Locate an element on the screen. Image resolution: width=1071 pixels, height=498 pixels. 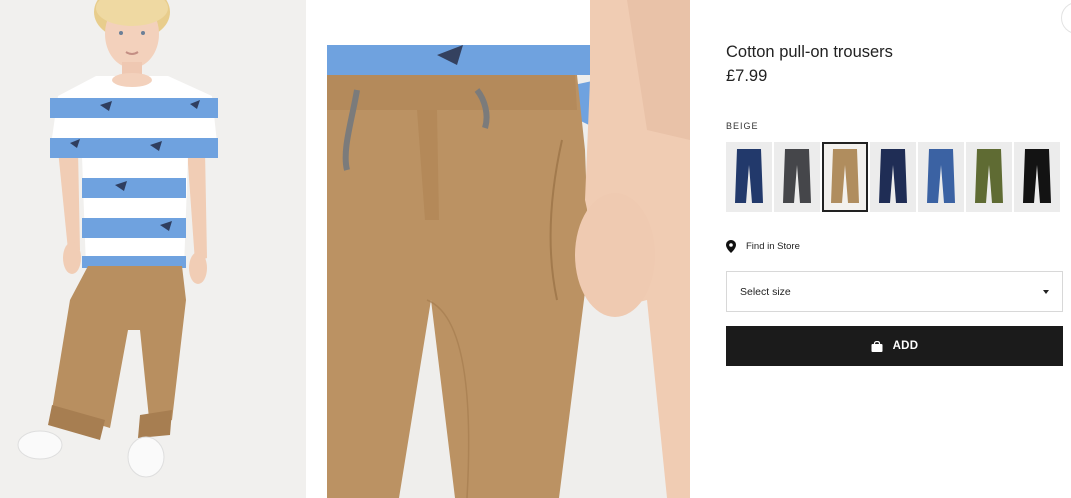
add-to-bag-button: ADD is located at coordinates (894, 346).